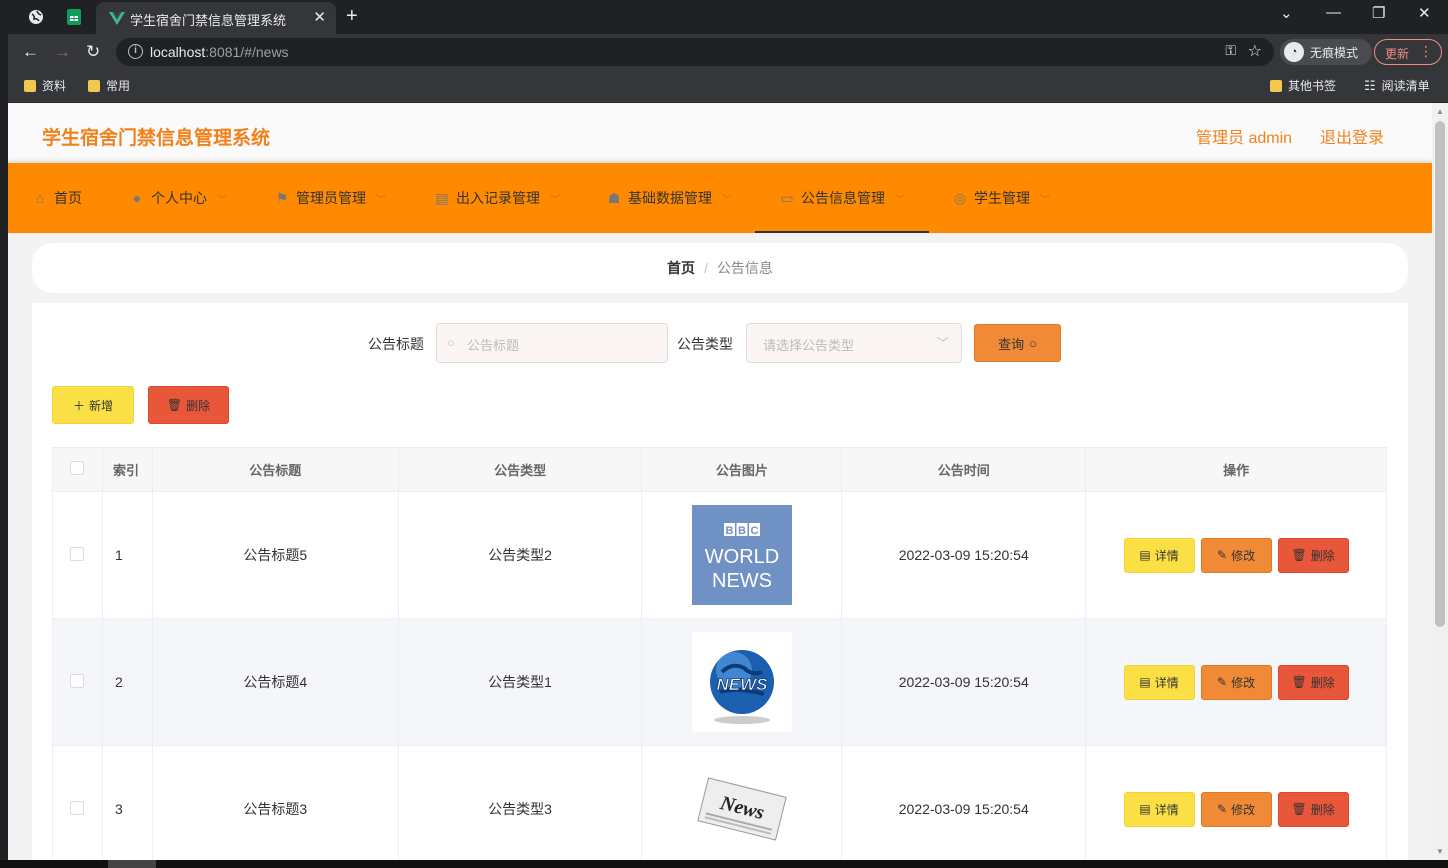 The height and width of the screenshot is (868, 1448). I want to click on menu-item-admins: ⚑ 管理员管理 ﹀, so click(330, 198).